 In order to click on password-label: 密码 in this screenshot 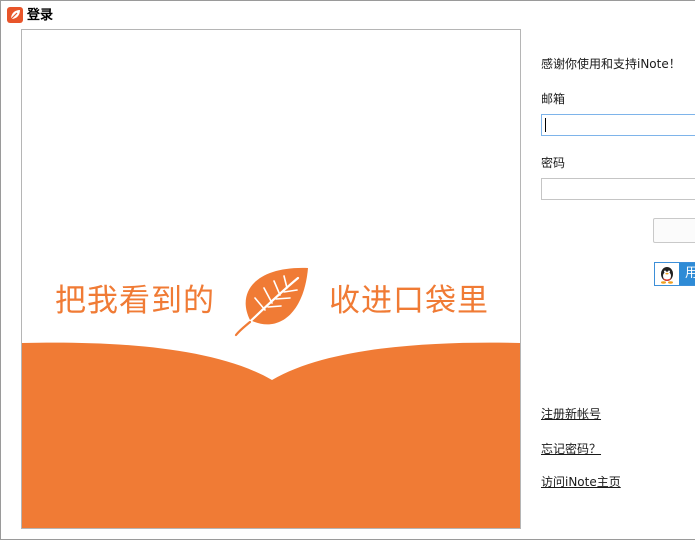, I will do `click(553, 163)`.